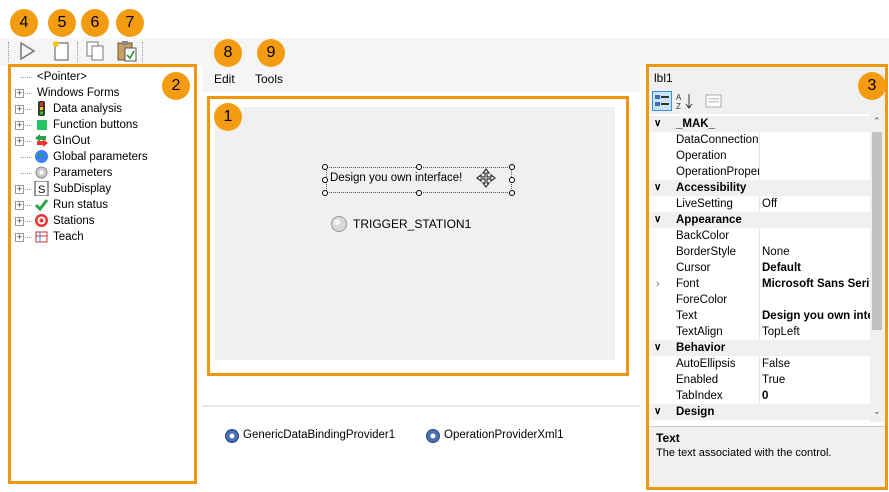 The width and height of the screenshot is (889, 492). Describe the element at coordinates (228, 117) in the screenshot. I see `callout-1: 1` at that location.